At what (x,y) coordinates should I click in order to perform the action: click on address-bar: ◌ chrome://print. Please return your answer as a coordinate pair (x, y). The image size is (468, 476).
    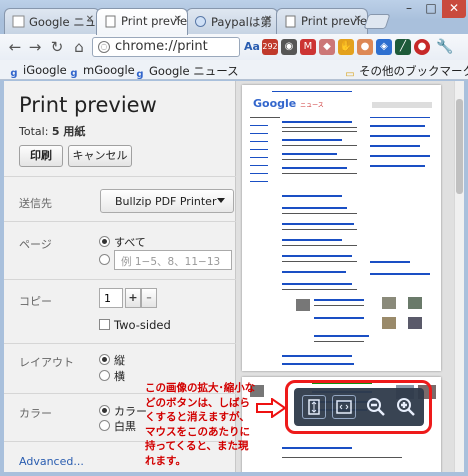
    Looking at the image, I should click on (166, 47).